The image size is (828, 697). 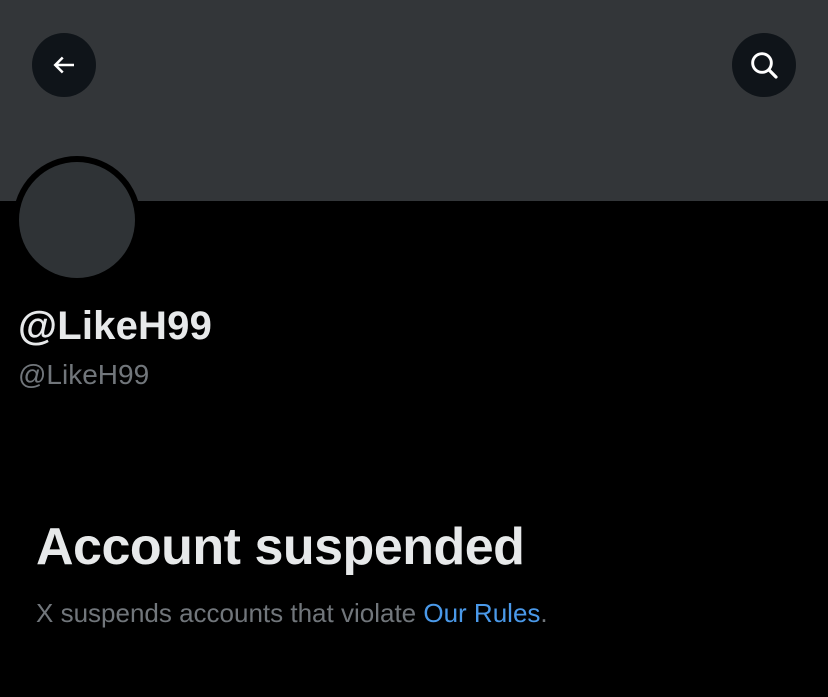 What do you see at coordinates (481, 613) in the screenshot?
I see `our-rules-link: Our Rules` at bounding box center [481, 613].